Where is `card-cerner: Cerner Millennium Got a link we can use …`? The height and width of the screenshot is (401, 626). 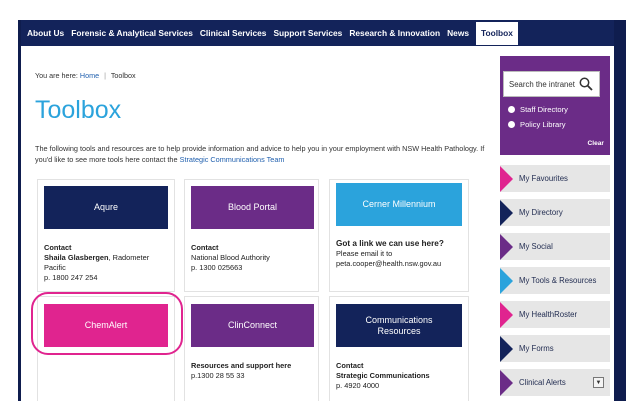 card-cerner: Cerner Millennium Got a link we can use … is located at coordinates (399, 235).